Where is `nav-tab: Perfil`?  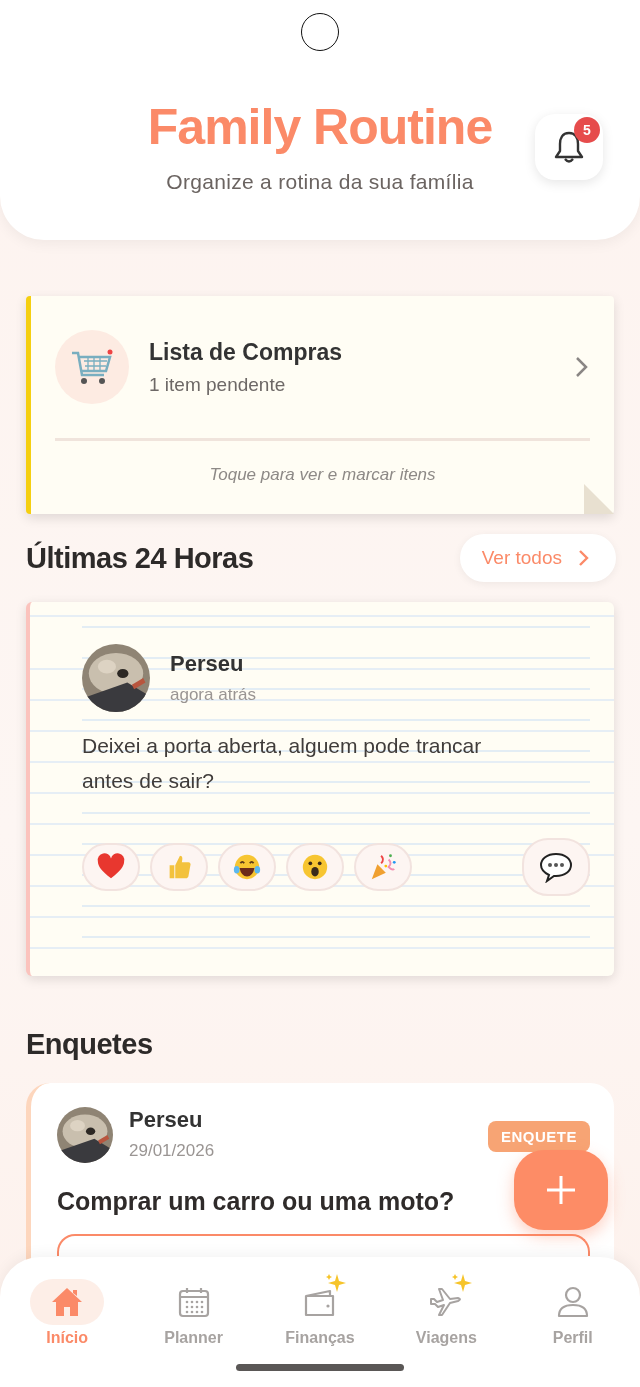
nav-tab: Perfil is located at coordinates (572, 1309).